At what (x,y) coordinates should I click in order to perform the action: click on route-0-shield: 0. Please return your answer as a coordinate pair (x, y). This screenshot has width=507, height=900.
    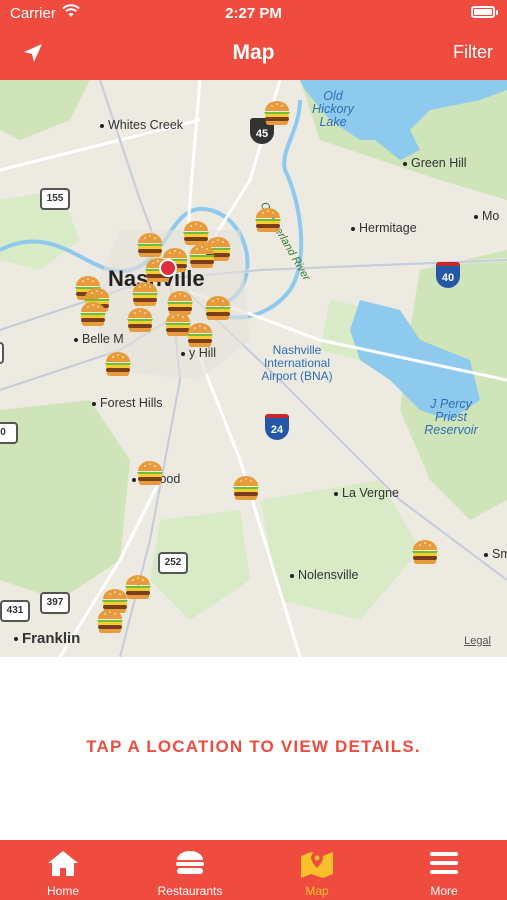
    Looking at the image, I should click on (9, 433).